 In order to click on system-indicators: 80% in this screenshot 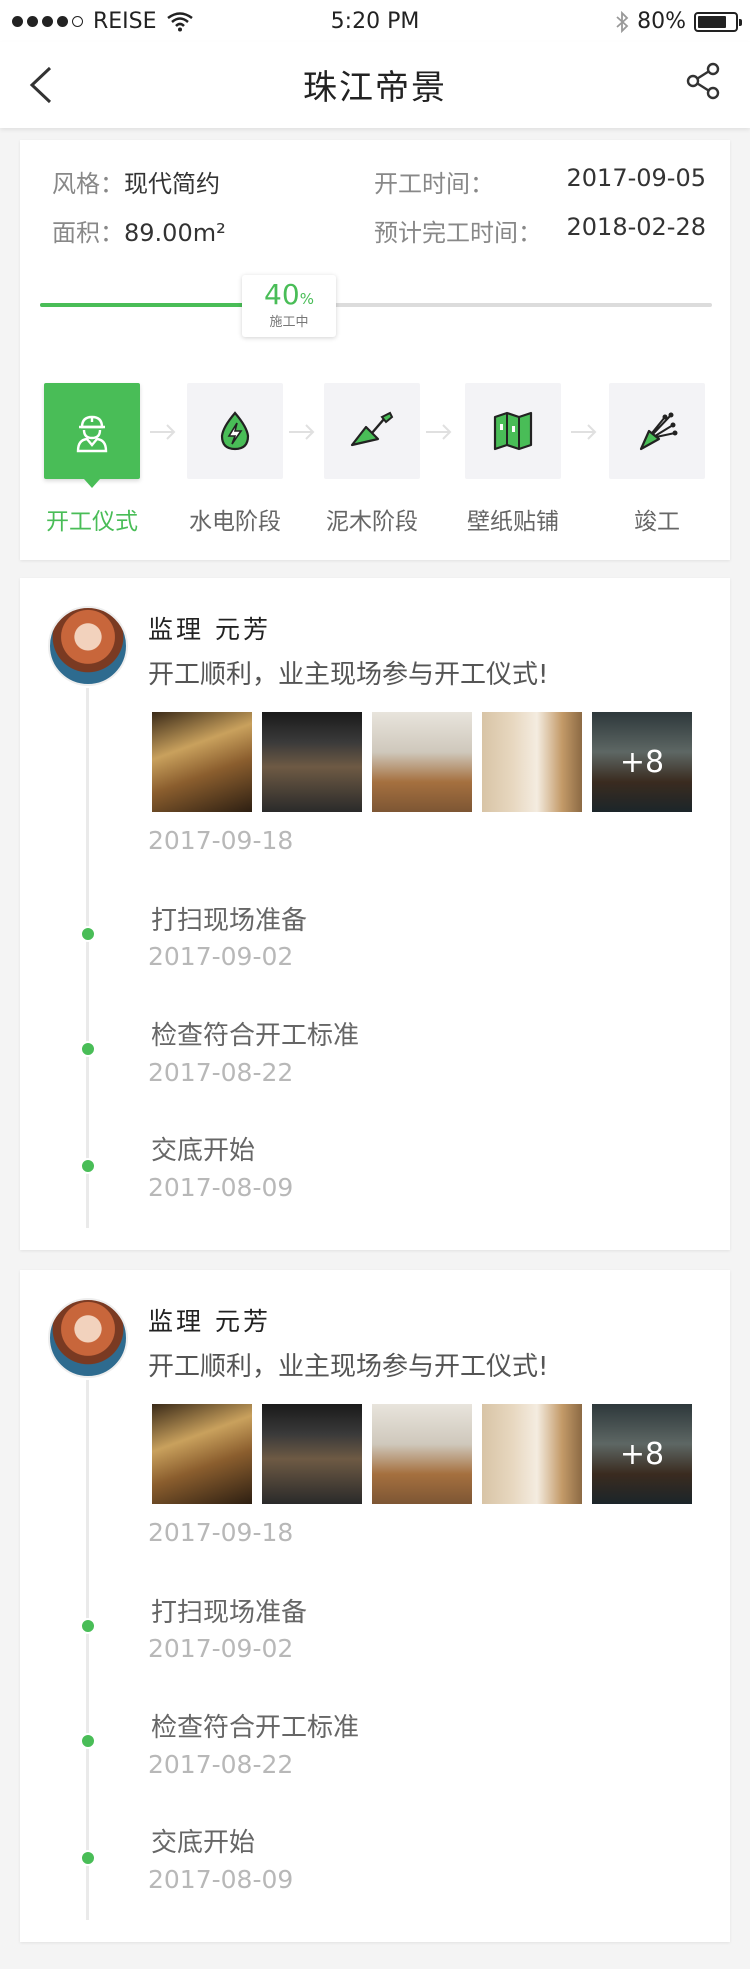, I will do `click(678, 21)`.